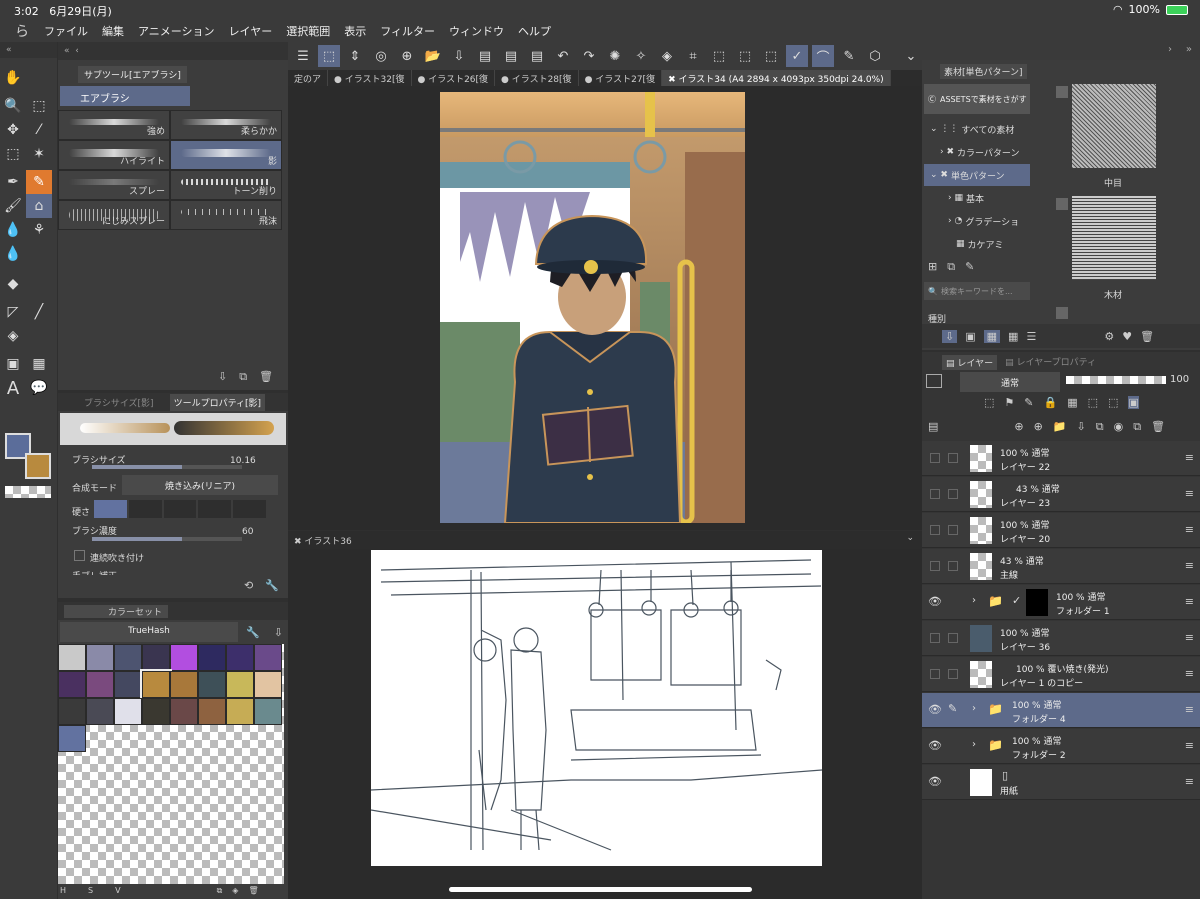 The width and height of the screenshot is (1200, 899). I want to click on new-raster-layer-icon: ⊕, so click(1018, 427).